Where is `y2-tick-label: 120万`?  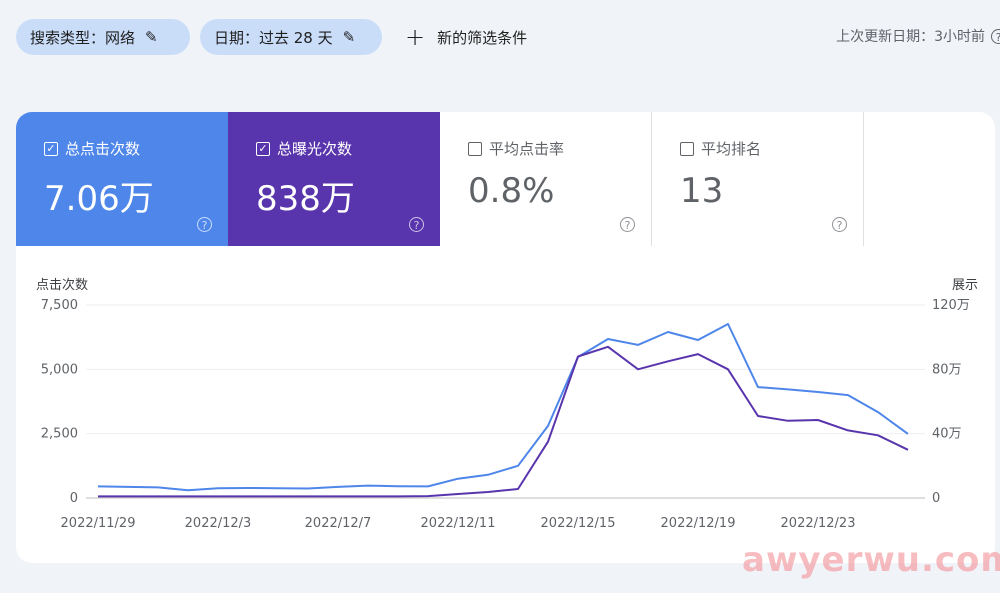 y2-tick-label: 120万 is located at coordinates (951, 305).